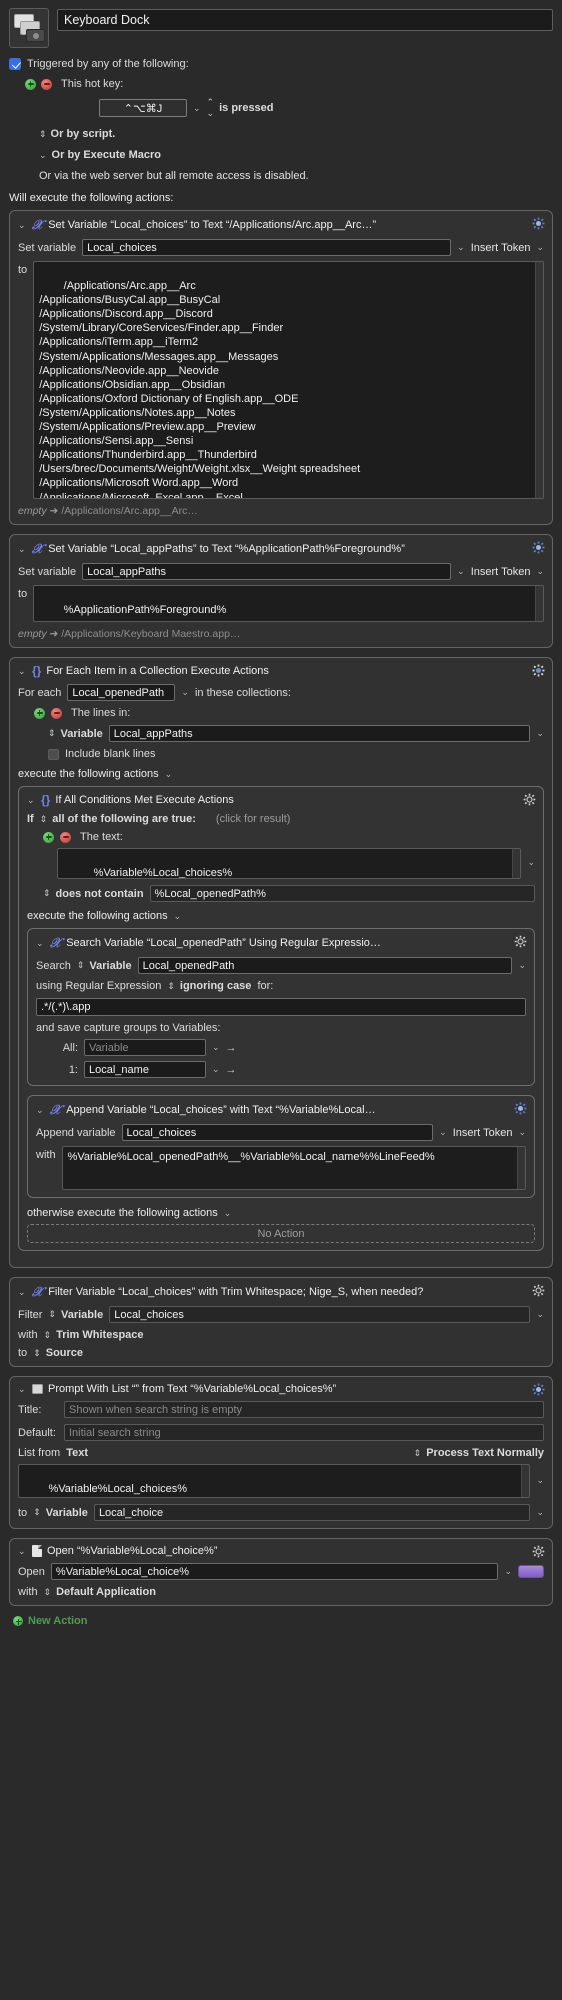  What do you see at coordinates (18, 1621) in the screenshot?
I see `add-new-action-icon` at bounding box center [18, 1621].